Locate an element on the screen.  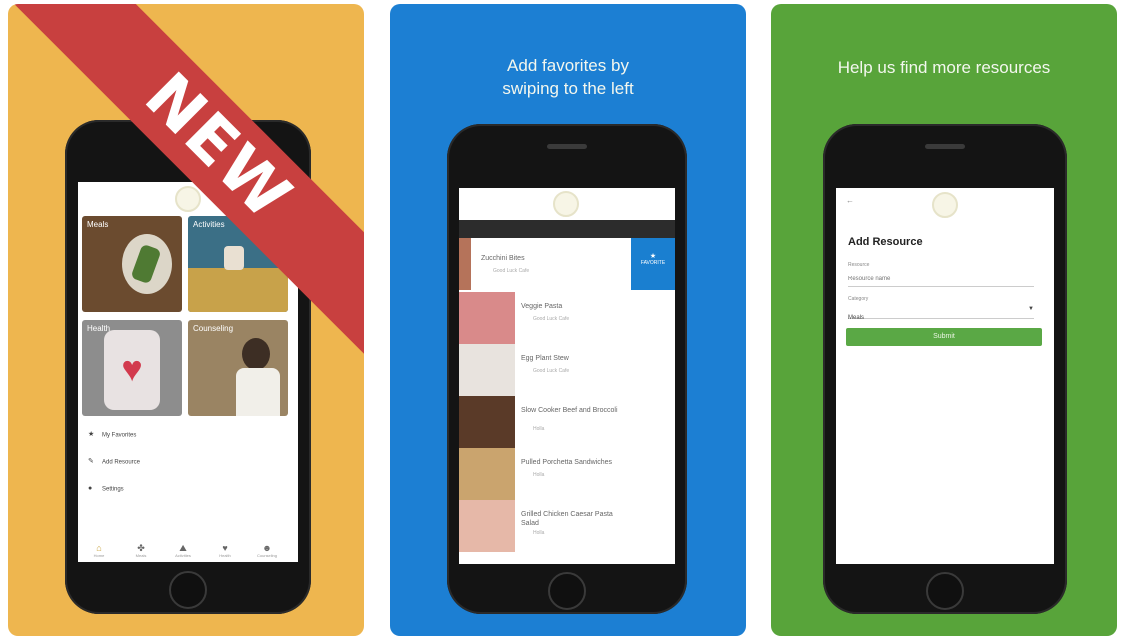
list-item-title: Slow Cooker Beef and Broccoli is located at coordinates (569, 410).